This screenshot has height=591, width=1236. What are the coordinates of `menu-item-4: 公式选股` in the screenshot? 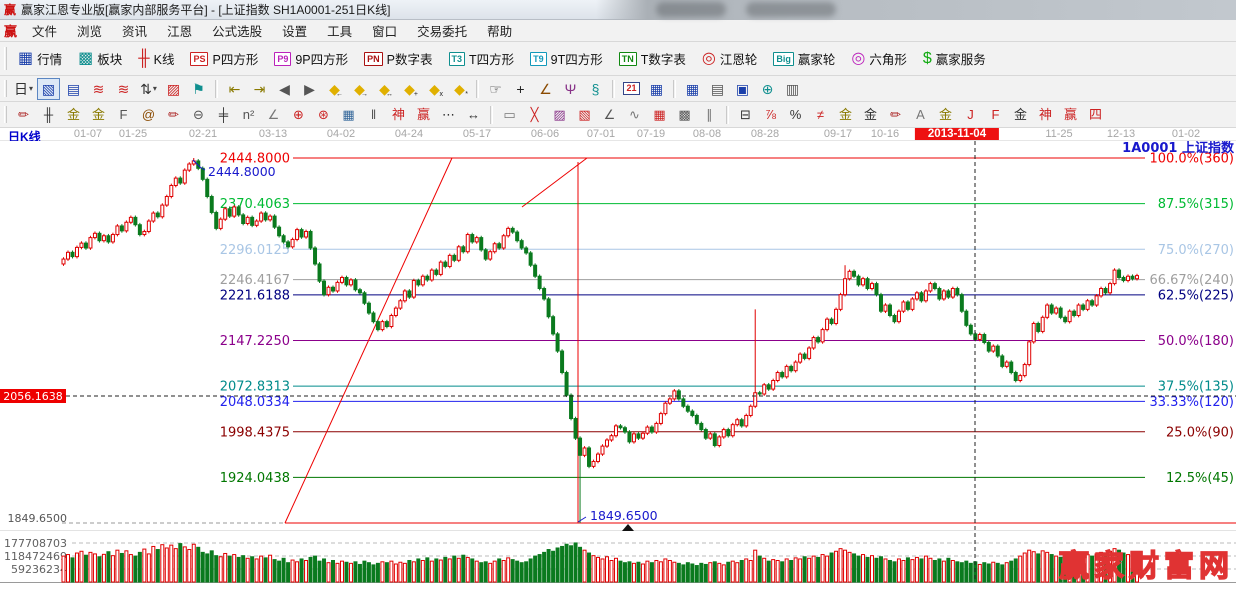 It's located at (237, 30).